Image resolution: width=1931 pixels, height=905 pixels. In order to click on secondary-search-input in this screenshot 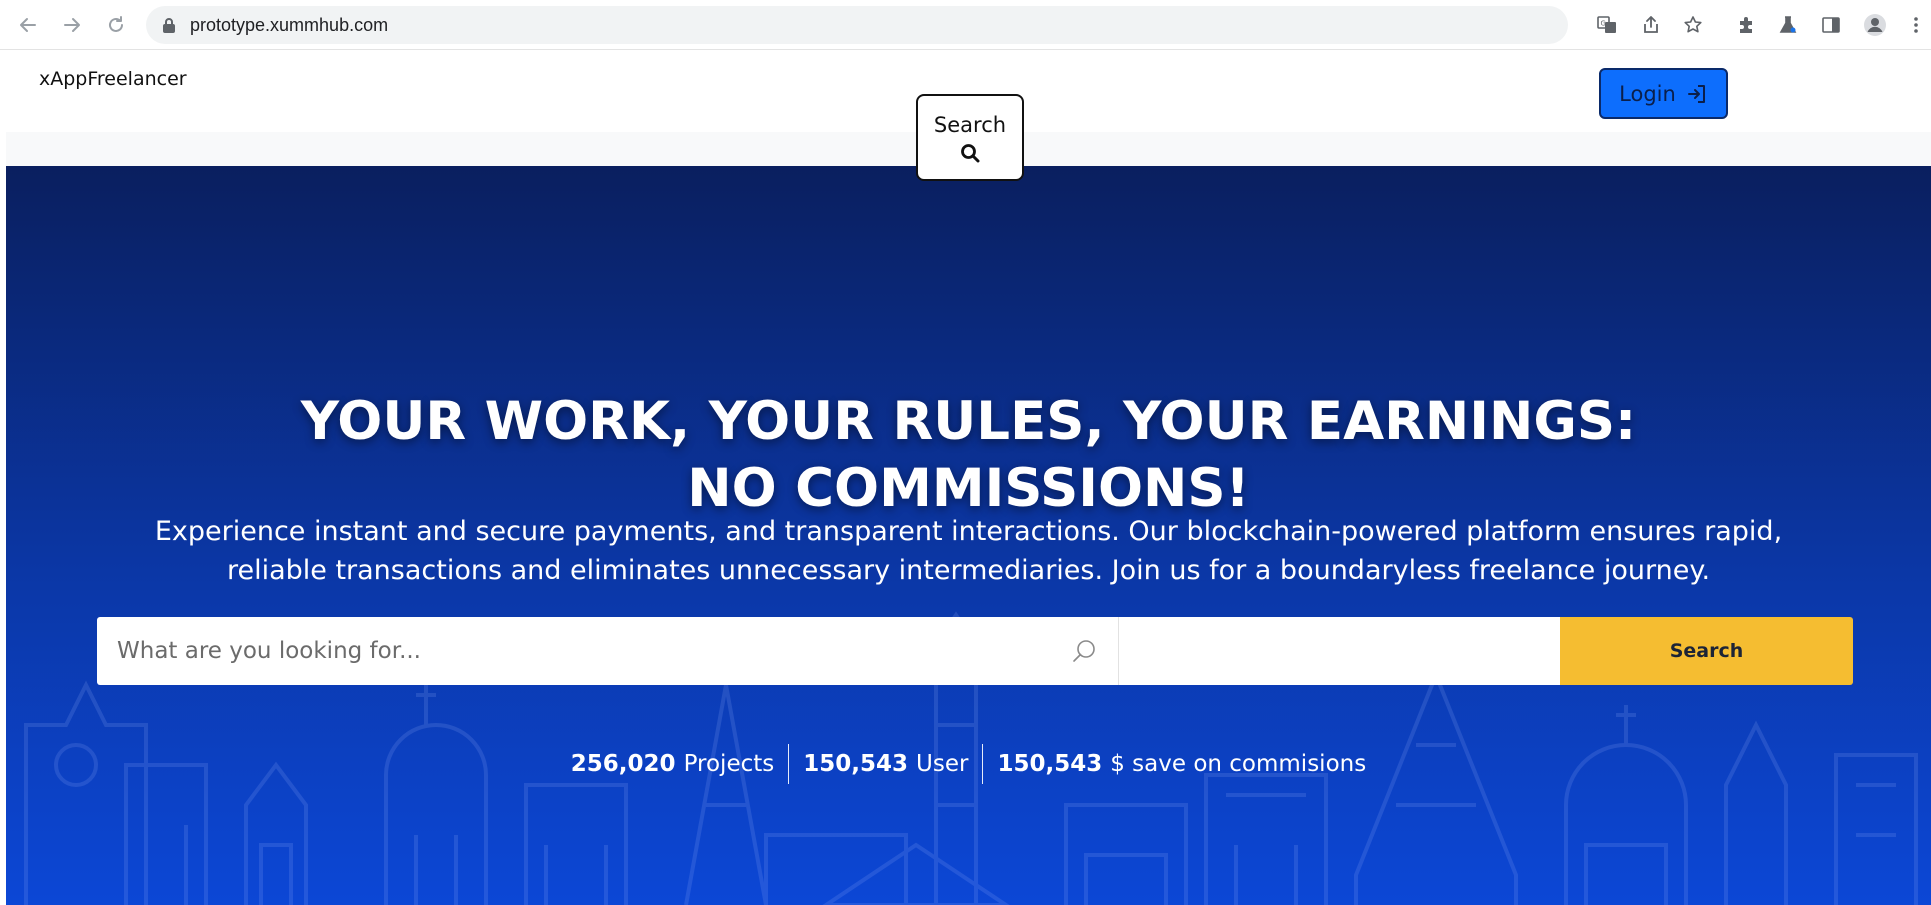, I will do `click(1339, 651)`.